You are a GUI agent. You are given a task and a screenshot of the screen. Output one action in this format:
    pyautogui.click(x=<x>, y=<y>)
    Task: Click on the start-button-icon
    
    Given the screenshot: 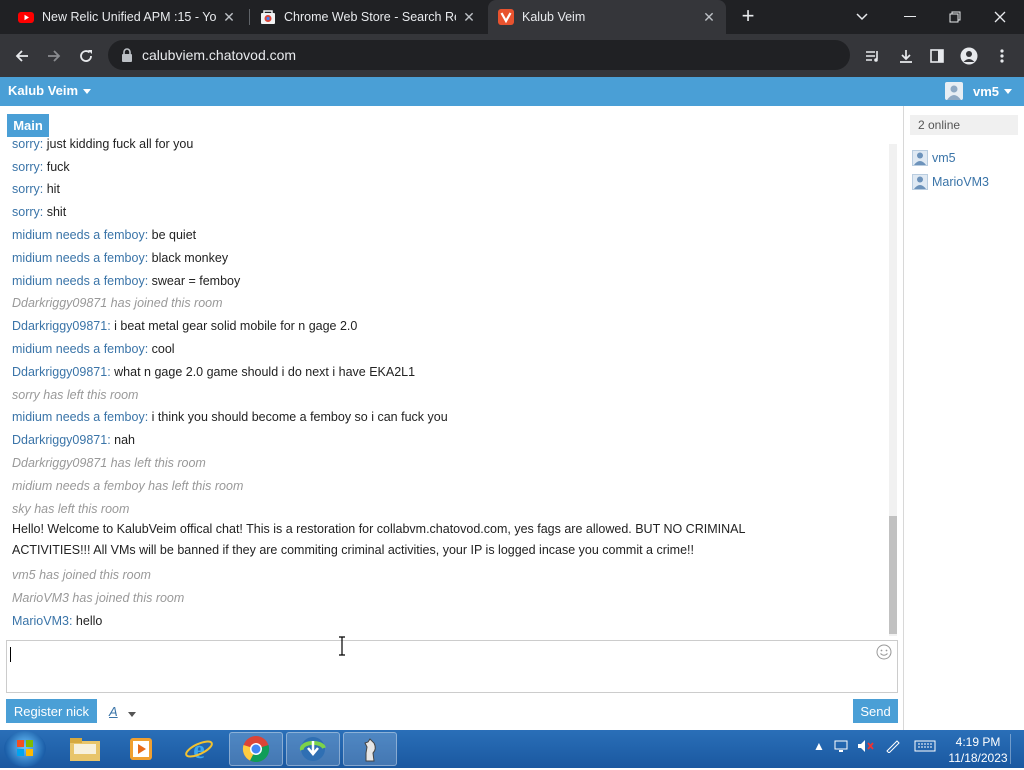 What is the action you would take?
    pyautogui.click(x=25, y=749)
    